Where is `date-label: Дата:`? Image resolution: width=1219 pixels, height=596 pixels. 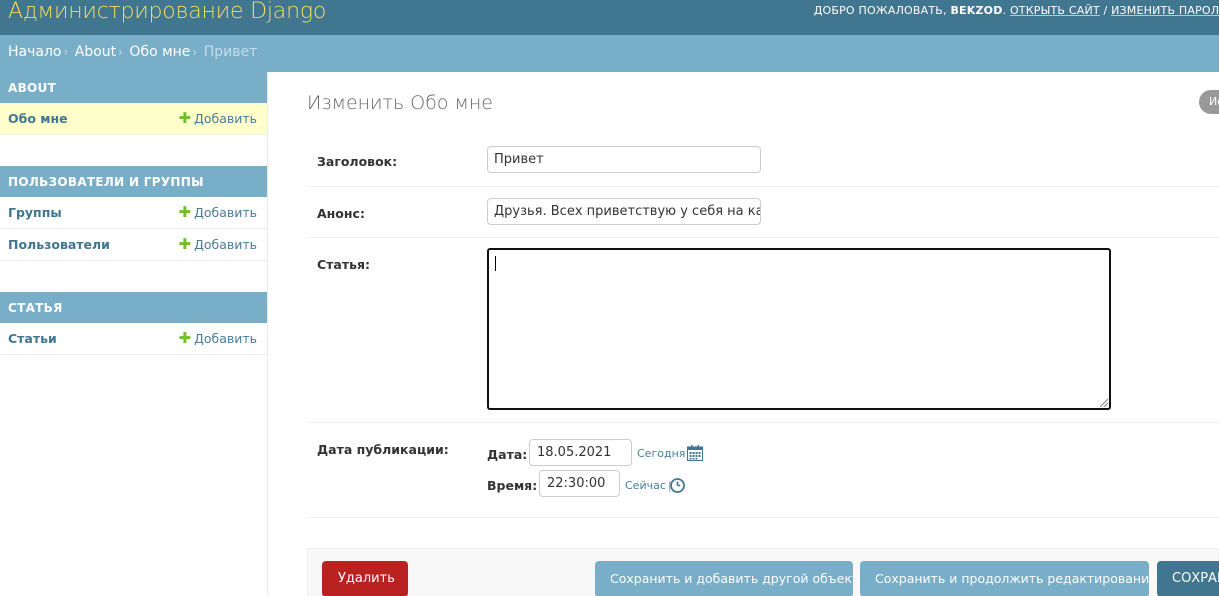 date-label: Дата: is located at coordinates (507, 454).